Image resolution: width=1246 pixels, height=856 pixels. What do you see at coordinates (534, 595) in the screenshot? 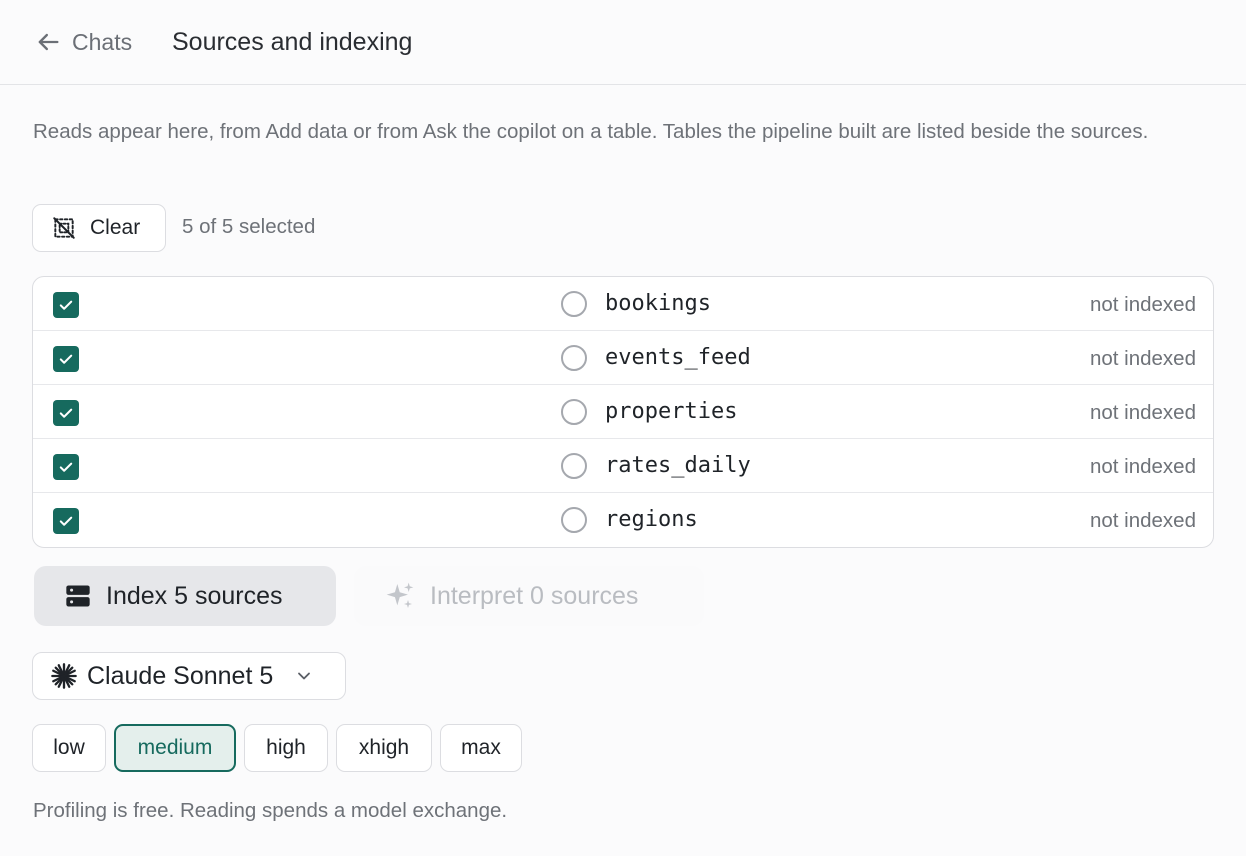
I see `interpret-label: Interpret 0 sources` at bounding box center [534, 595].